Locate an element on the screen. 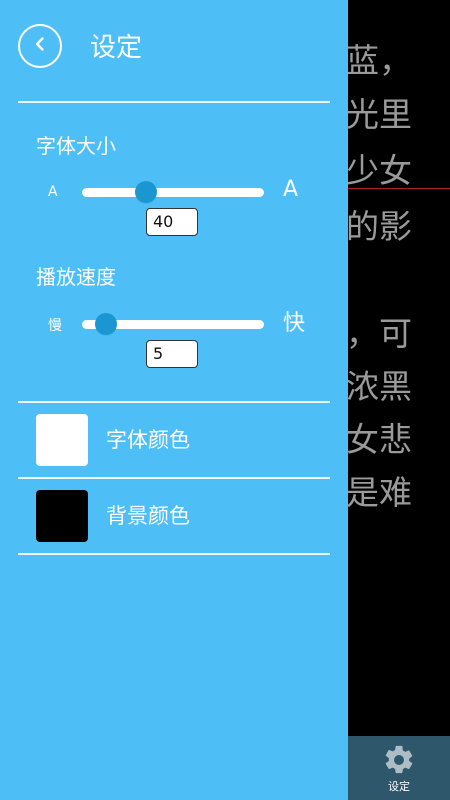  gear-icon is located at coordinates (399, 760).